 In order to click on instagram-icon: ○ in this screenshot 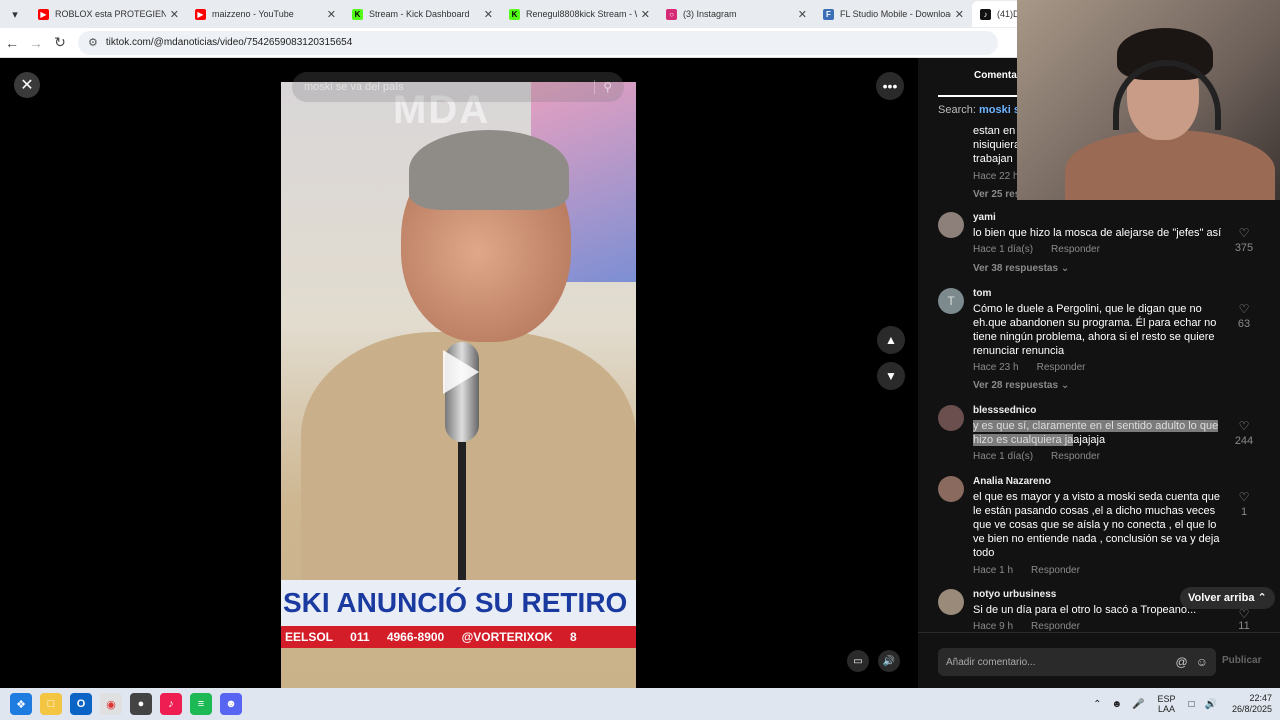, I will do `click(671, 14)`.